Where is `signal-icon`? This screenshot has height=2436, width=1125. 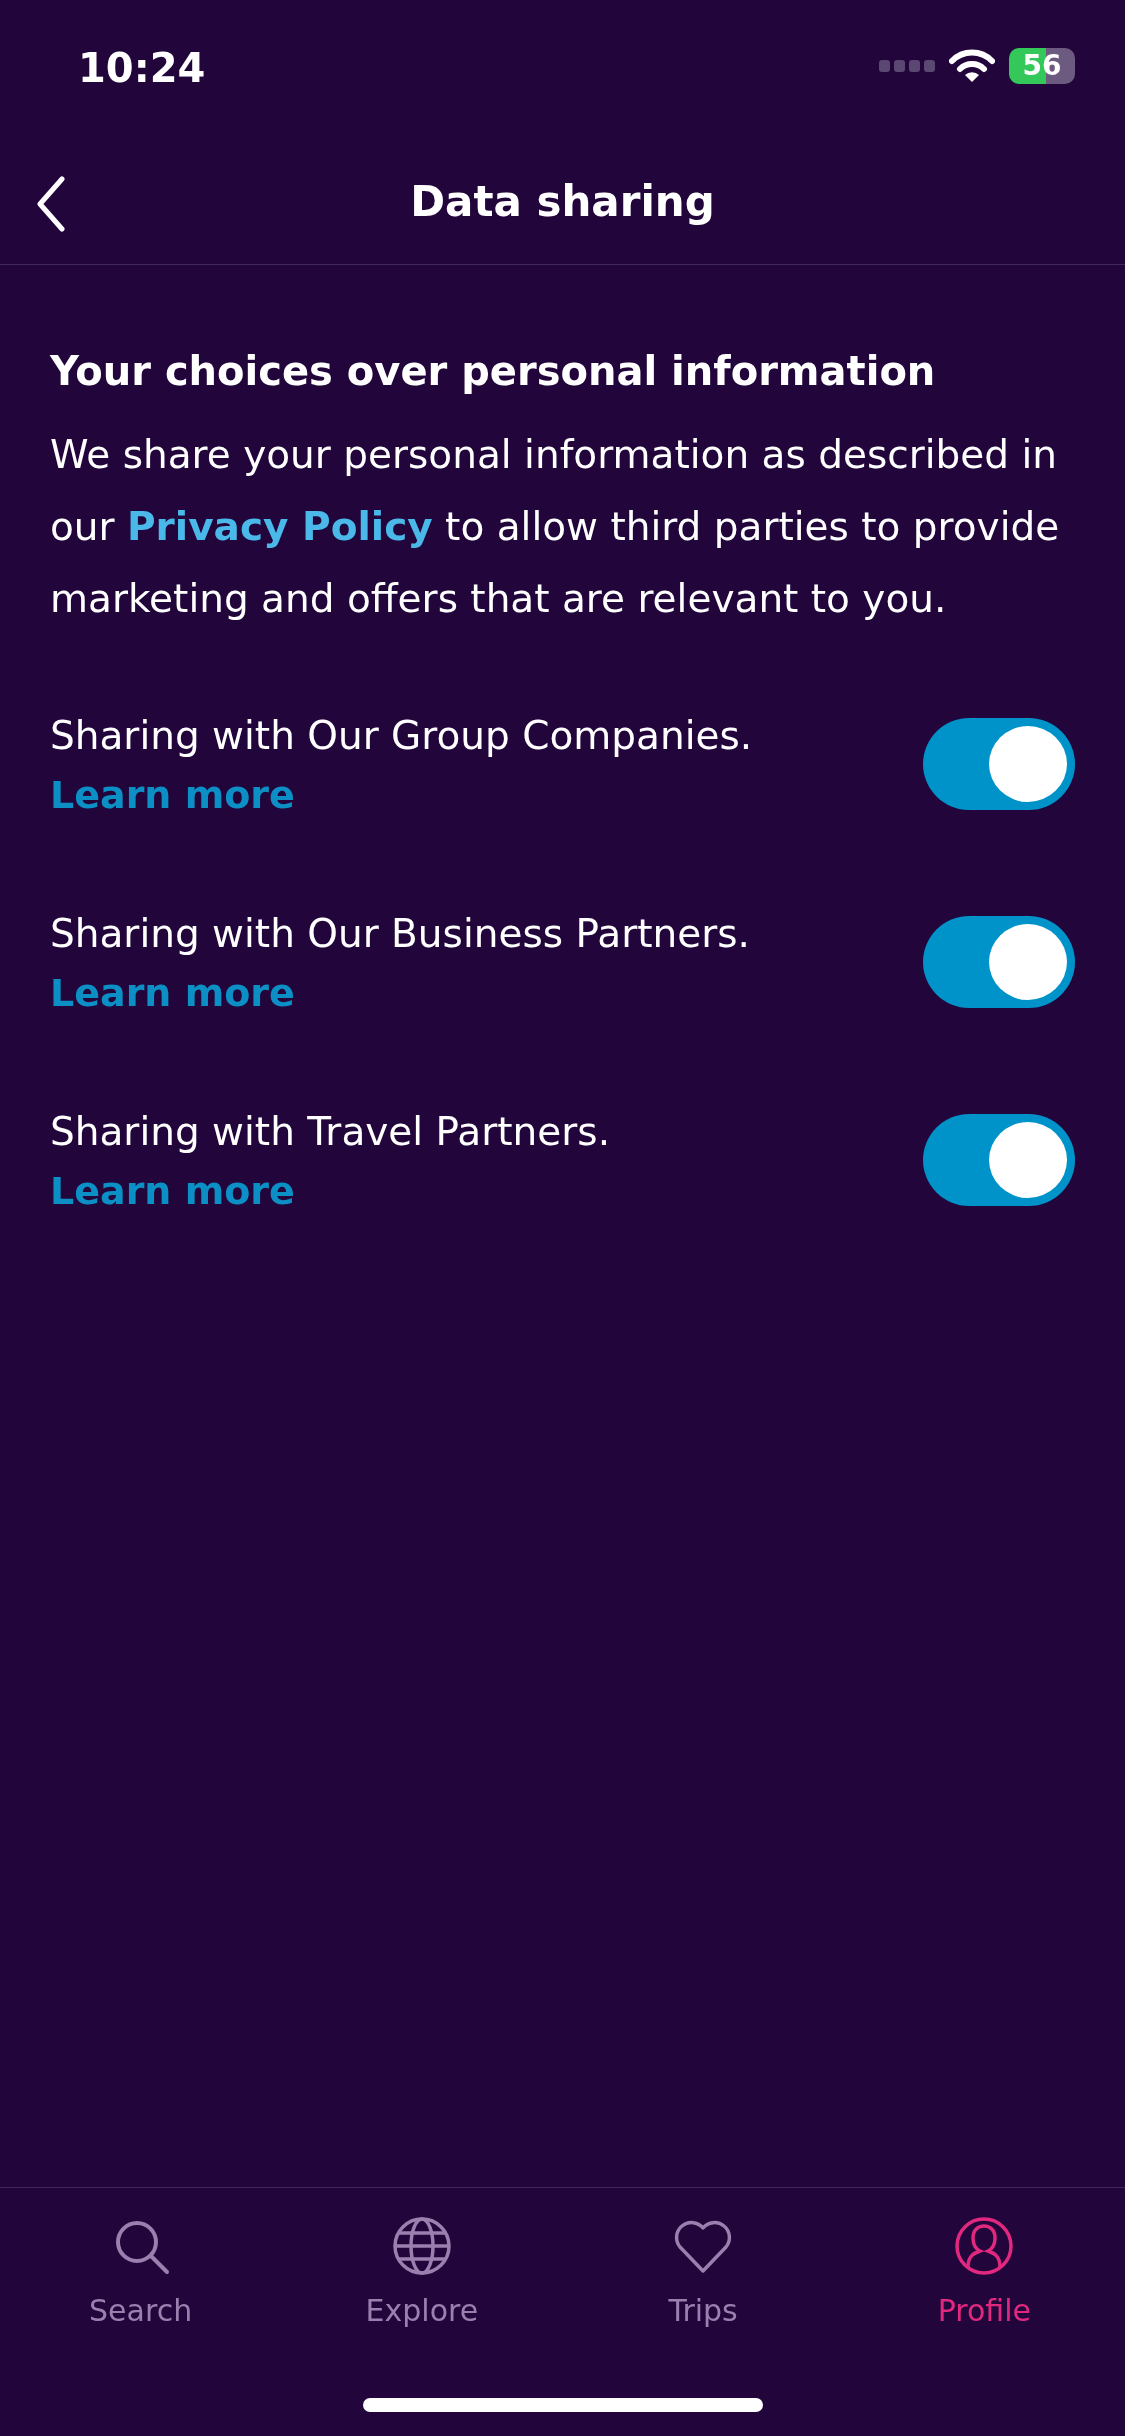 signal-icon is located at coordinates (907, 66).